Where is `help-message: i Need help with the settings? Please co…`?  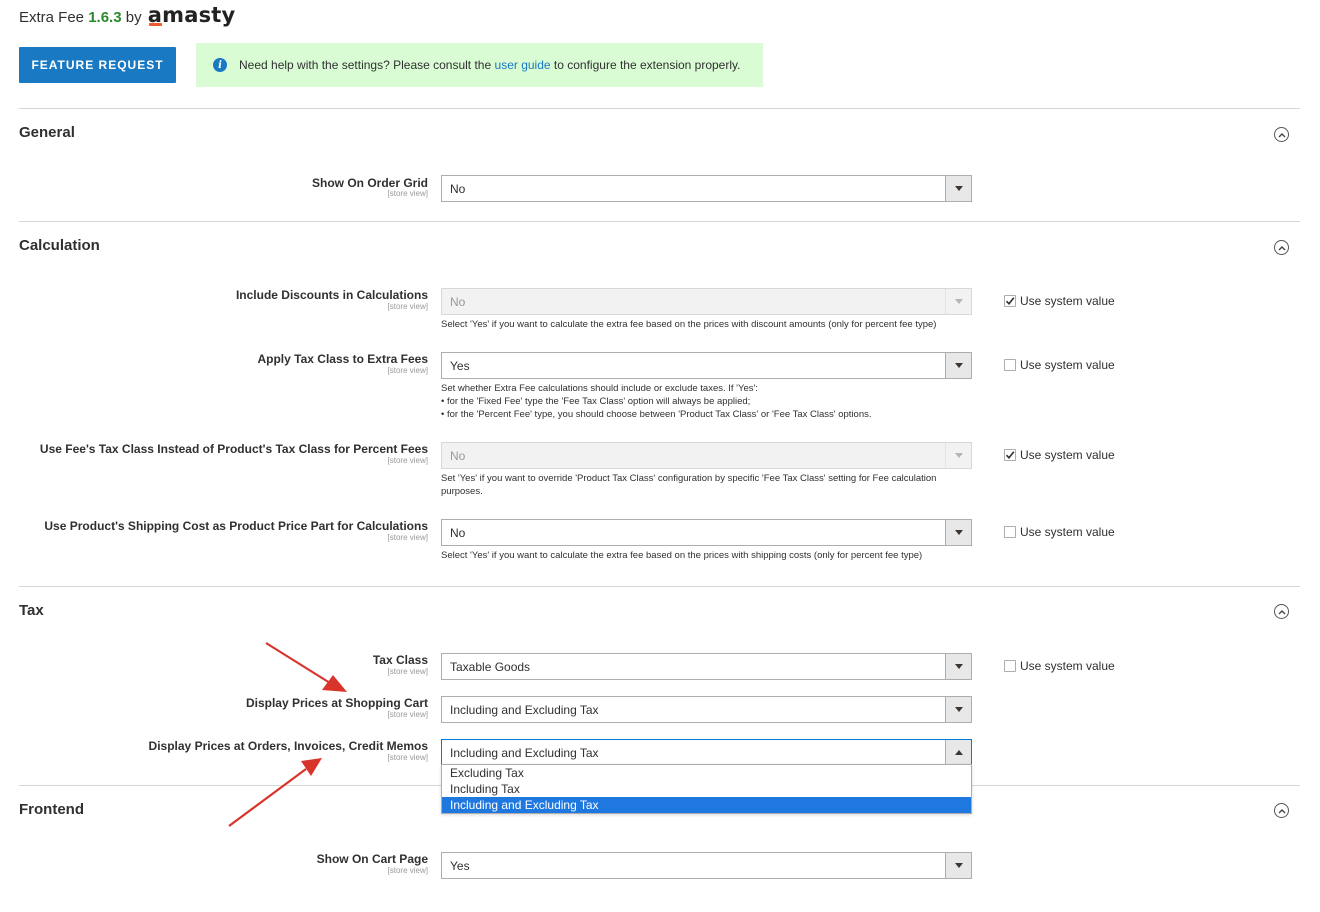 help-message: i Need help with the settings? Please co… is located at coordinates (479, 65).